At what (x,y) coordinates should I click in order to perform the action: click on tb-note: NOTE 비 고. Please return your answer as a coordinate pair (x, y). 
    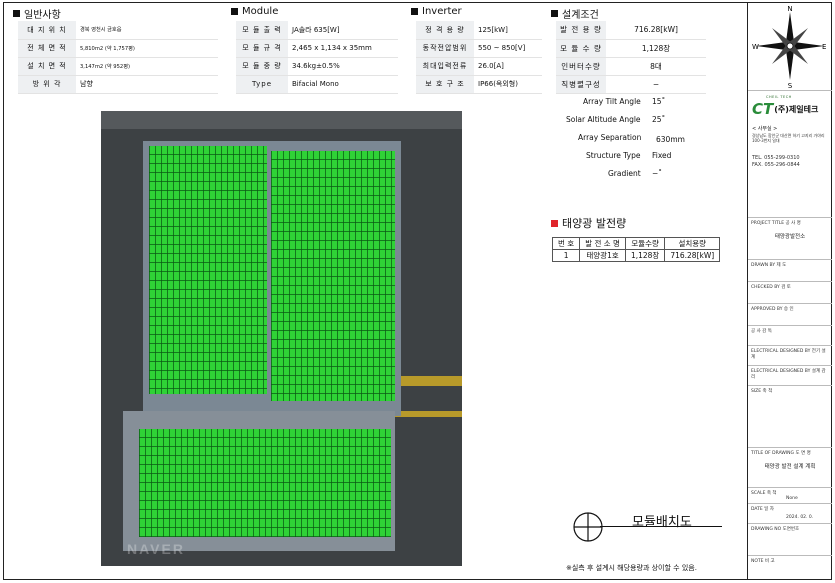
    Looking at the image, I should click on (763, 561).